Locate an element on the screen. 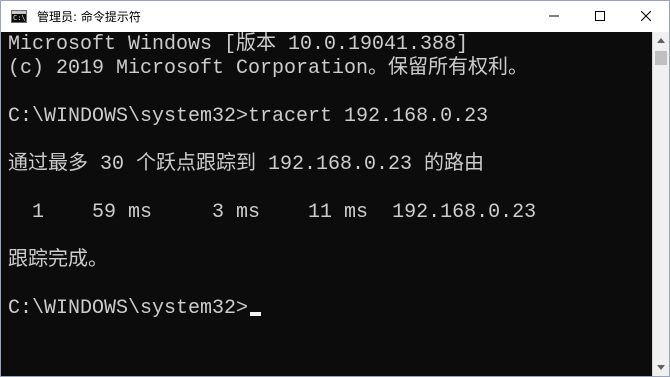 The height and width of the screenshot is (377, 670). scroll-down-button is located at coordinates (661, 367).